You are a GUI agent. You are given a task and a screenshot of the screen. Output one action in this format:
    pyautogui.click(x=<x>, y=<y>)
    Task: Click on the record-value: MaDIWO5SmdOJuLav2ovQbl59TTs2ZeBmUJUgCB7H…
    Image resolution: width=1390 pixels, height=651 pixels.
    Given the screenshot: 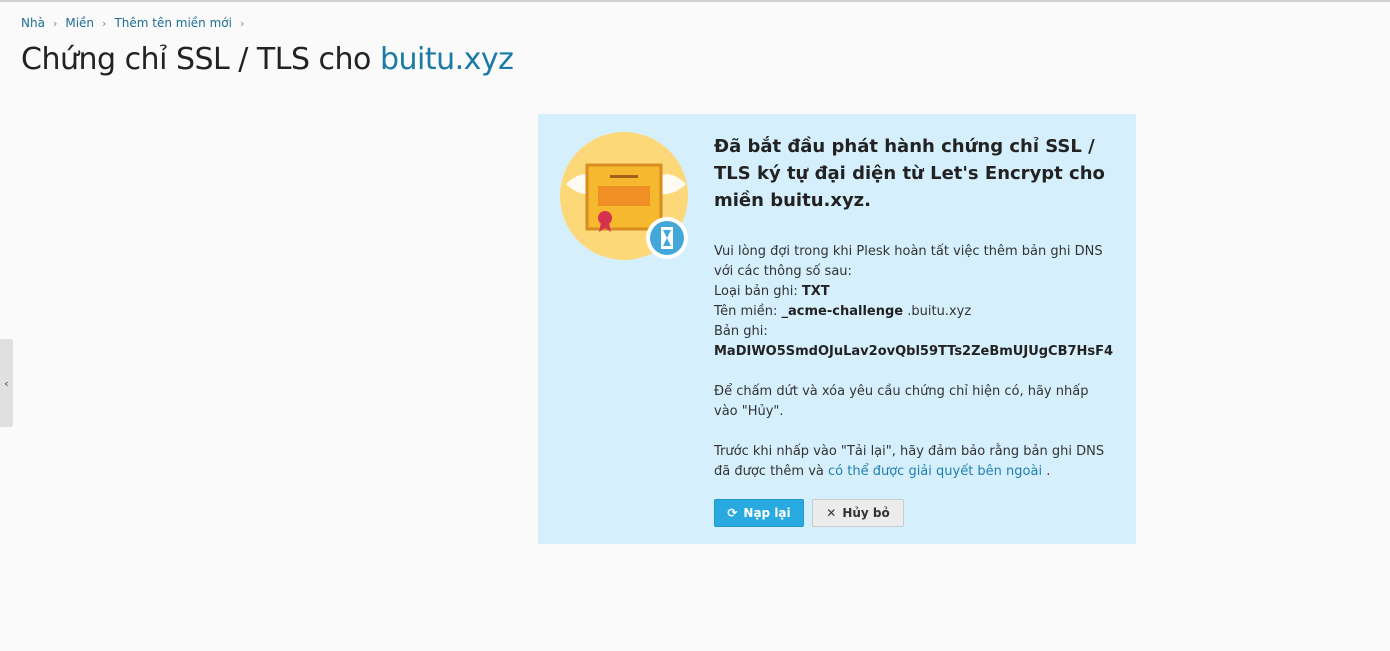 What is the action you would take?
    pyautogui.click(x=914, y=351)
    